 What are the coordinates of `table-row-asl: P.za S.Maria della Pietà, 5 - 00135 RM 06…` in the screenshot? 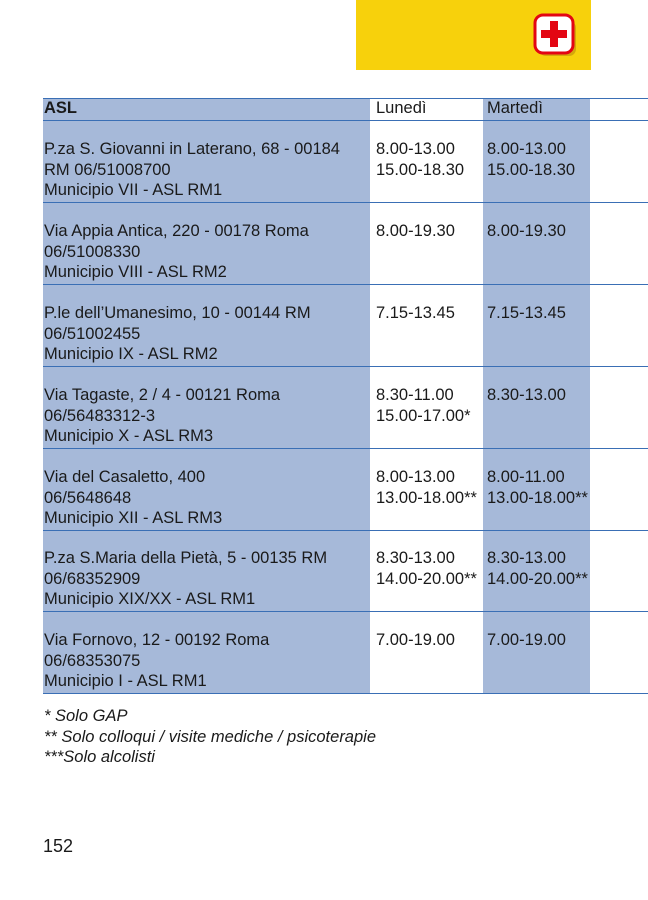 It's located at (186, 578).